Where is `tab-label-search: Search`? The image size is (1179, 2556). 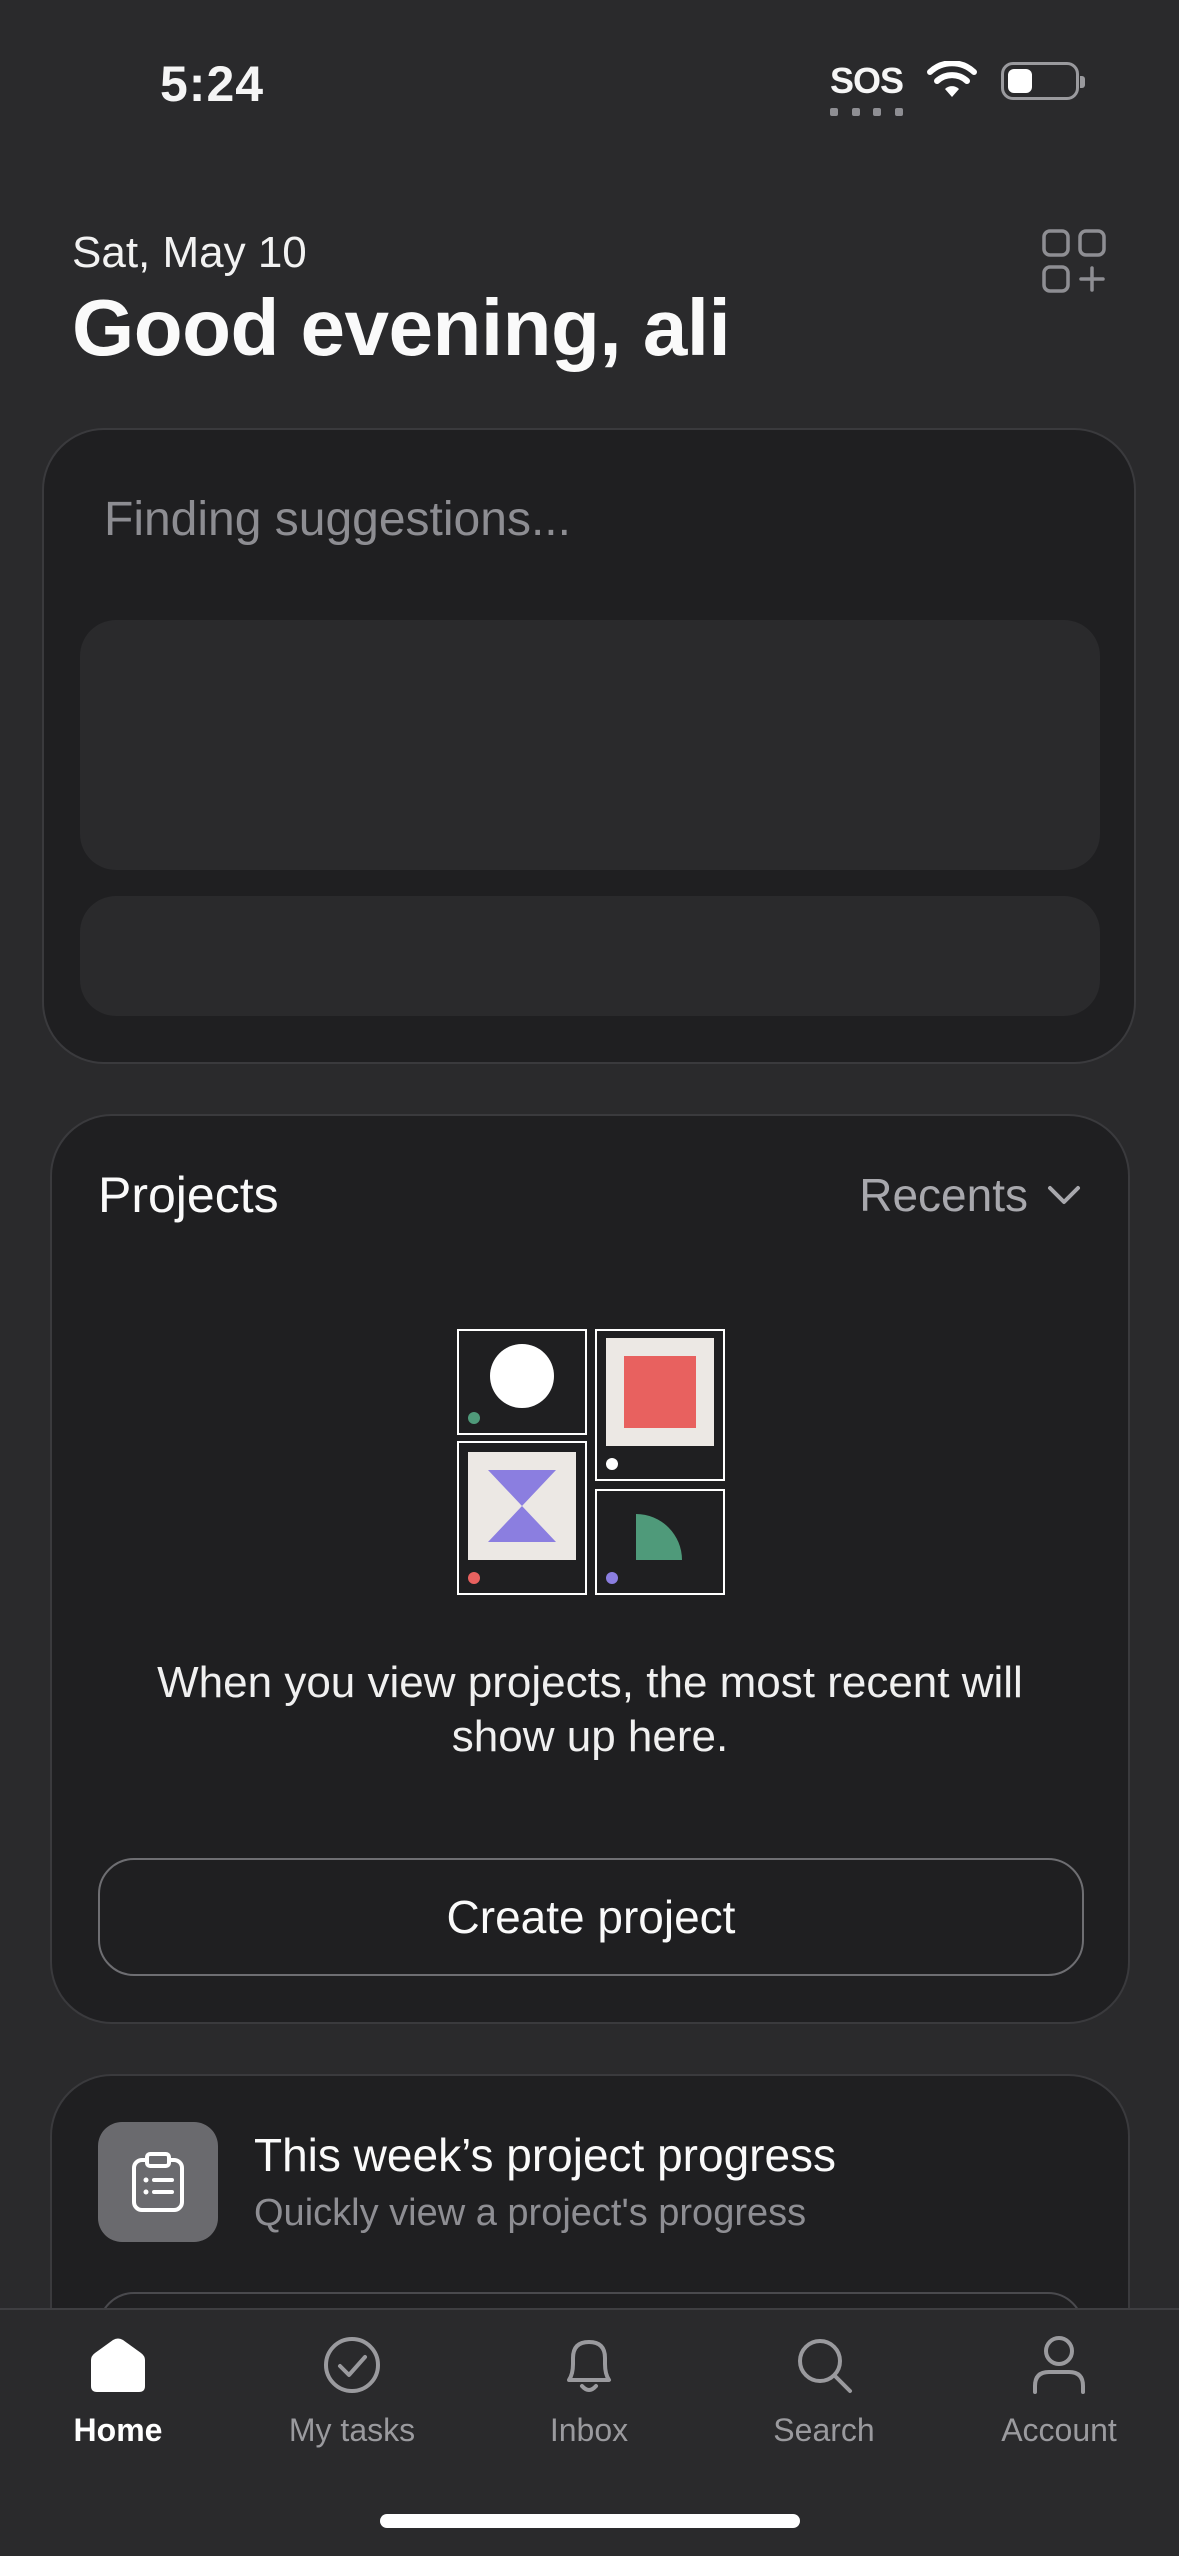 tab-label-search: Search is located at coordinates (824, 2430).